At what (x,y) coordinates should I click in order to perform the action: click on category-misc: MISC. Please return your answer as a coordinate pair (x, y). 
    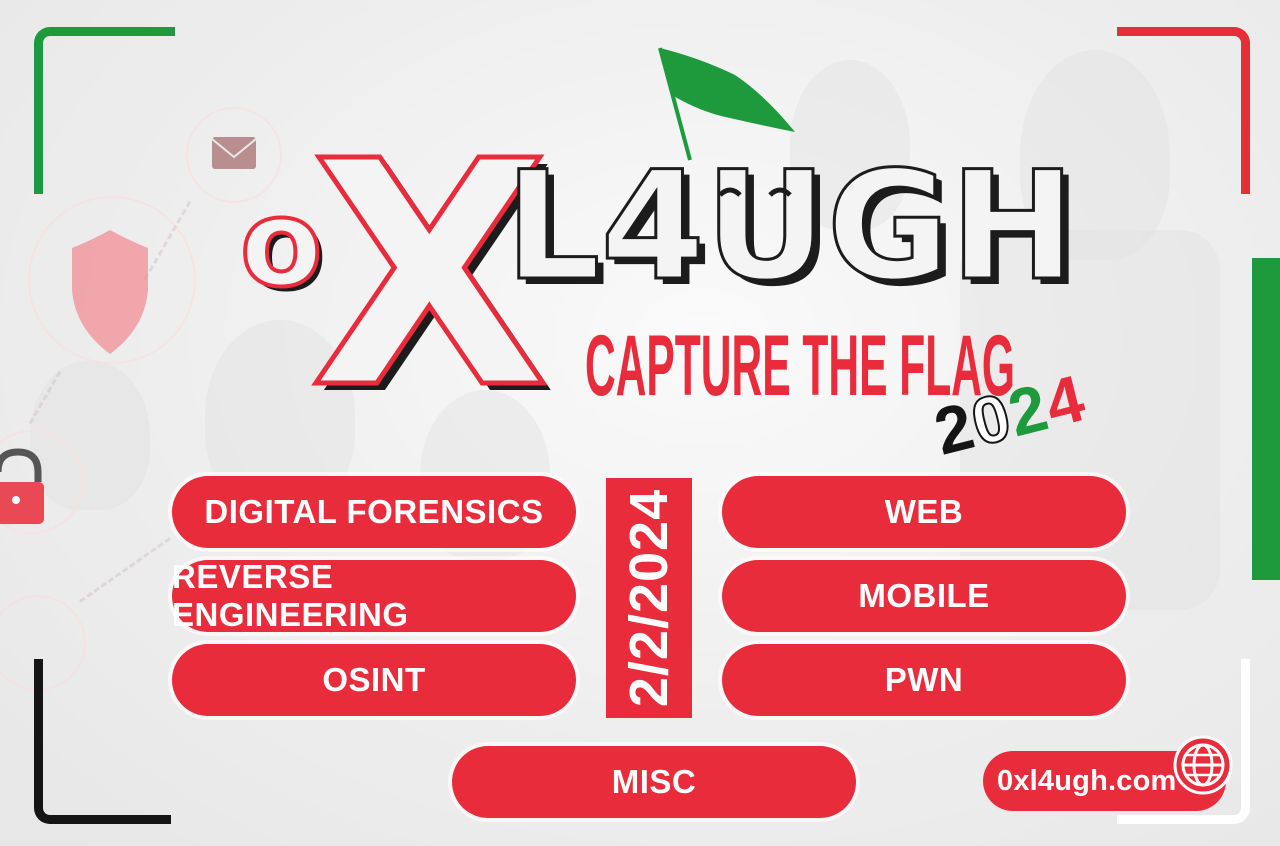
    Looking at the image, I should click on (654, 782).